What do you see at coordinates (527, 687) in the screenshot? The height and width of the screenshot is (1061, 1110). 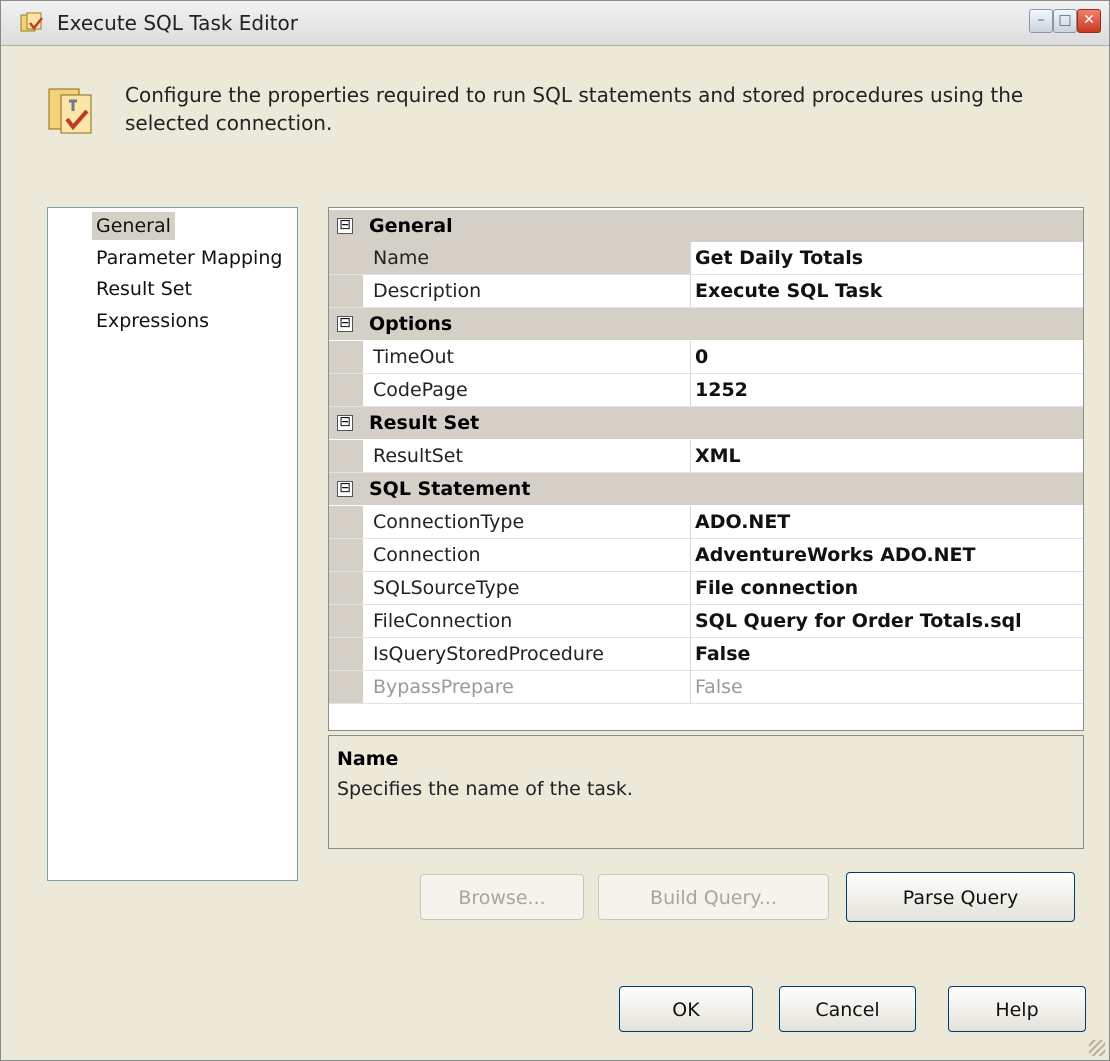 I see `property-label: BypassPrepare` at bounding box center [527, 687].